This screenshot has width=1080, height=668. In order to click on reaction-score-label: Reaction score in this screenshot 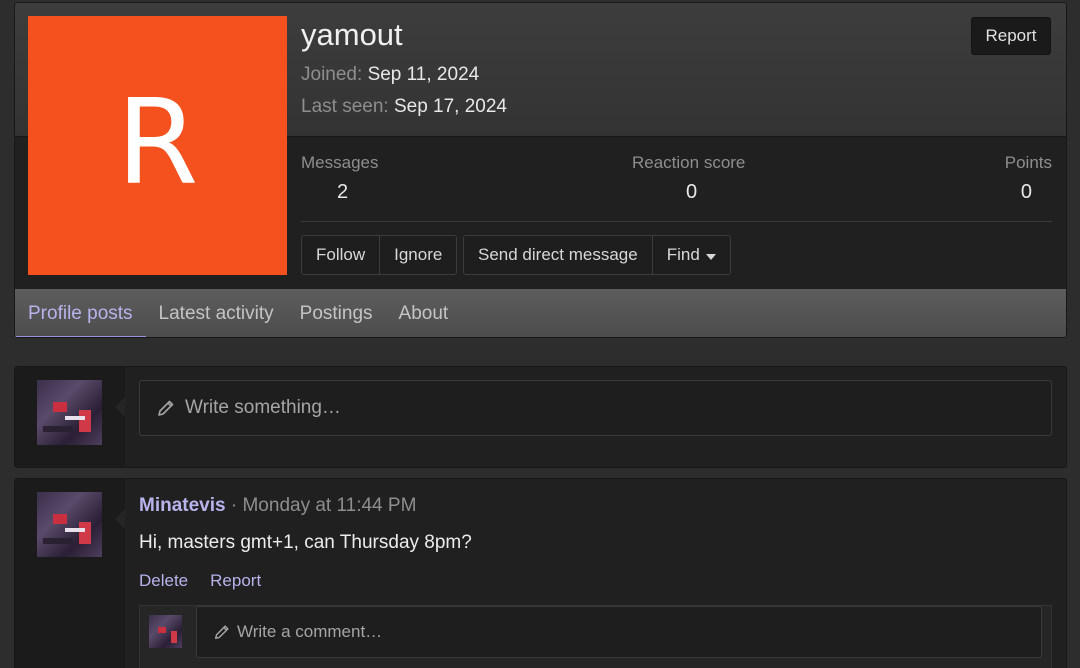, I will do `click(689, 162)`.